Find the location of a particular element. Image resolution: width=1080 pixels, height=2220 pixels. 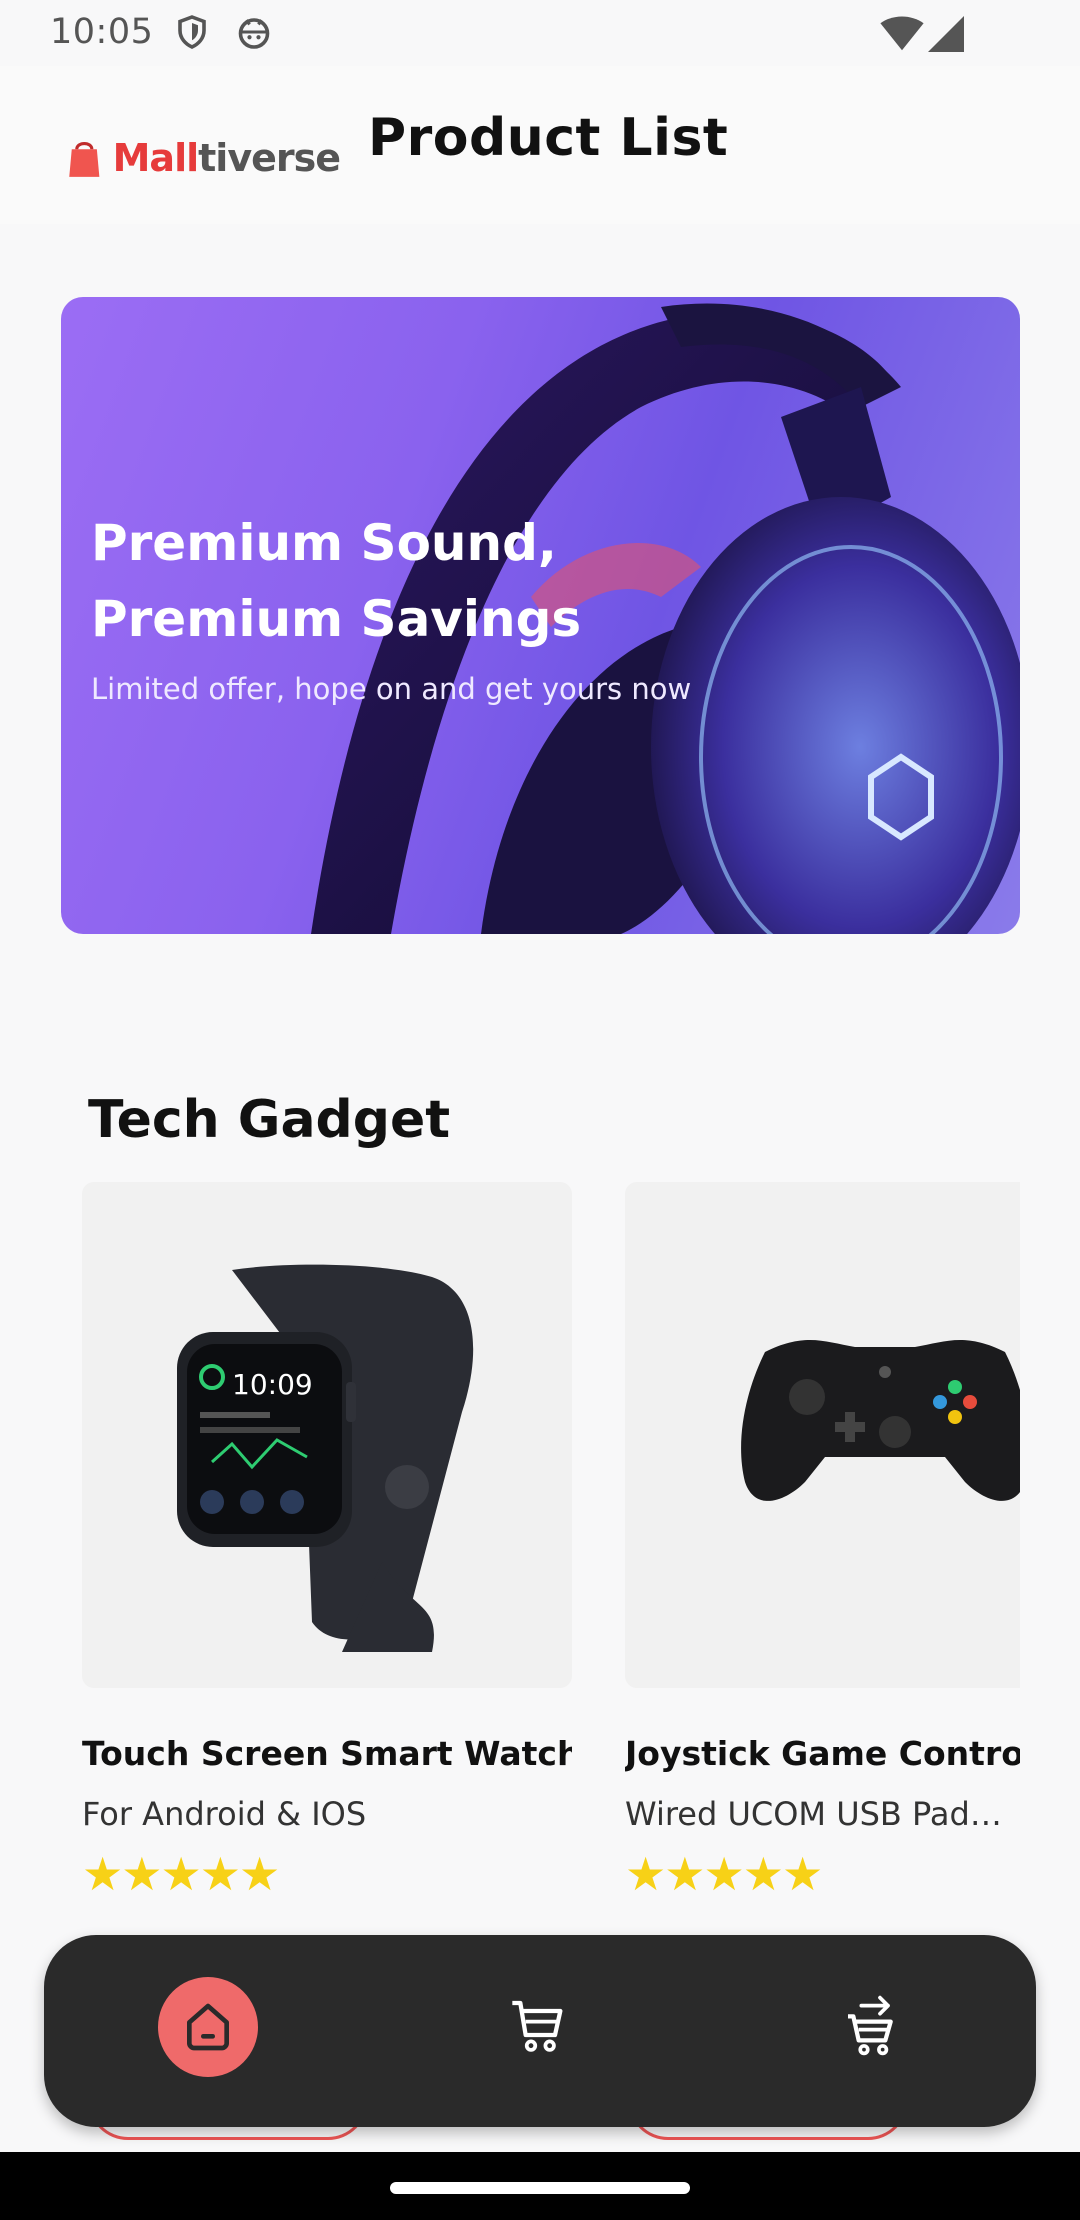

home-indicator is located at coordinates (540, 2188).